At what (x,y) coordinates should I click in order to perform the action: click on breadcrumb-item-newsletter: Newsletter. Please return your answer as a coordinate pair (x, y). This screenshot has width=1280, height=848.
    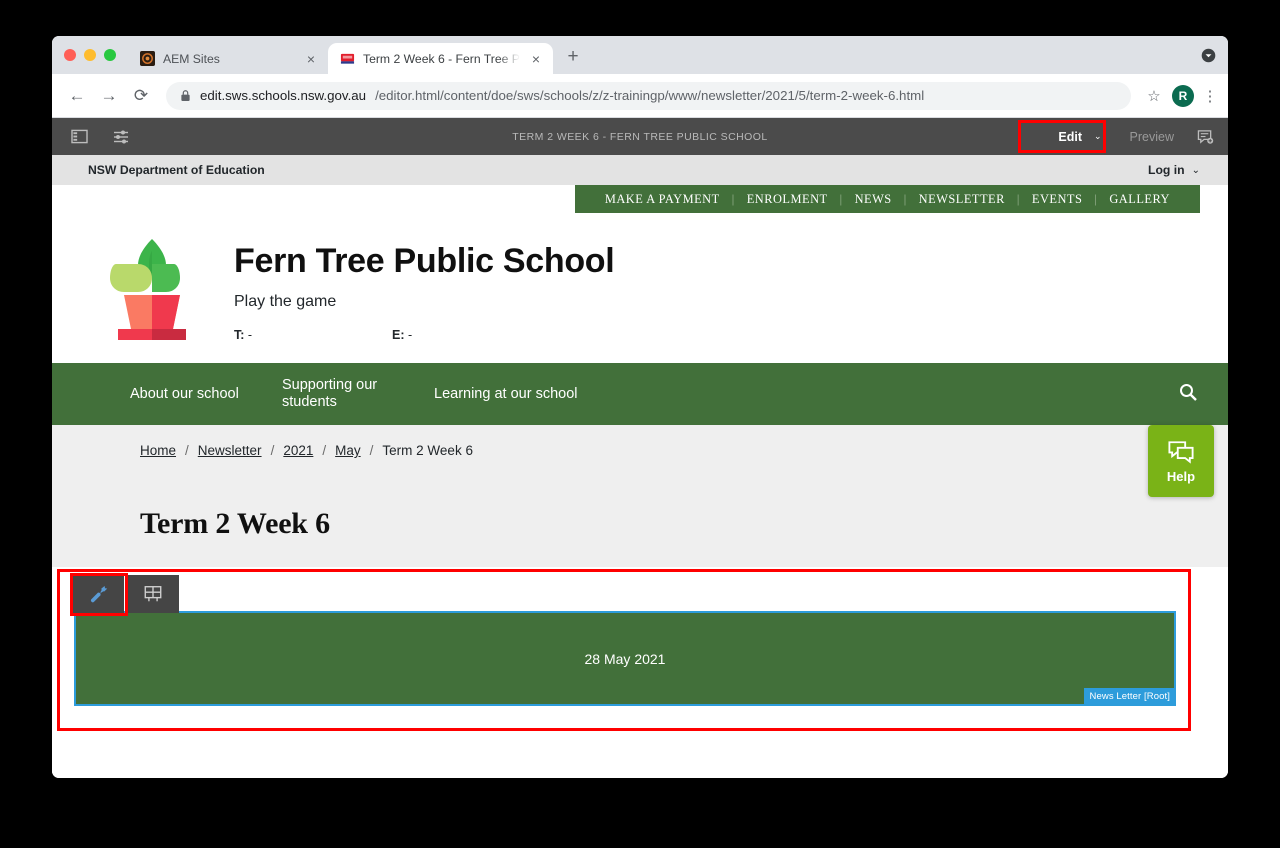
    Looking at the image, I should click on (230, 450).